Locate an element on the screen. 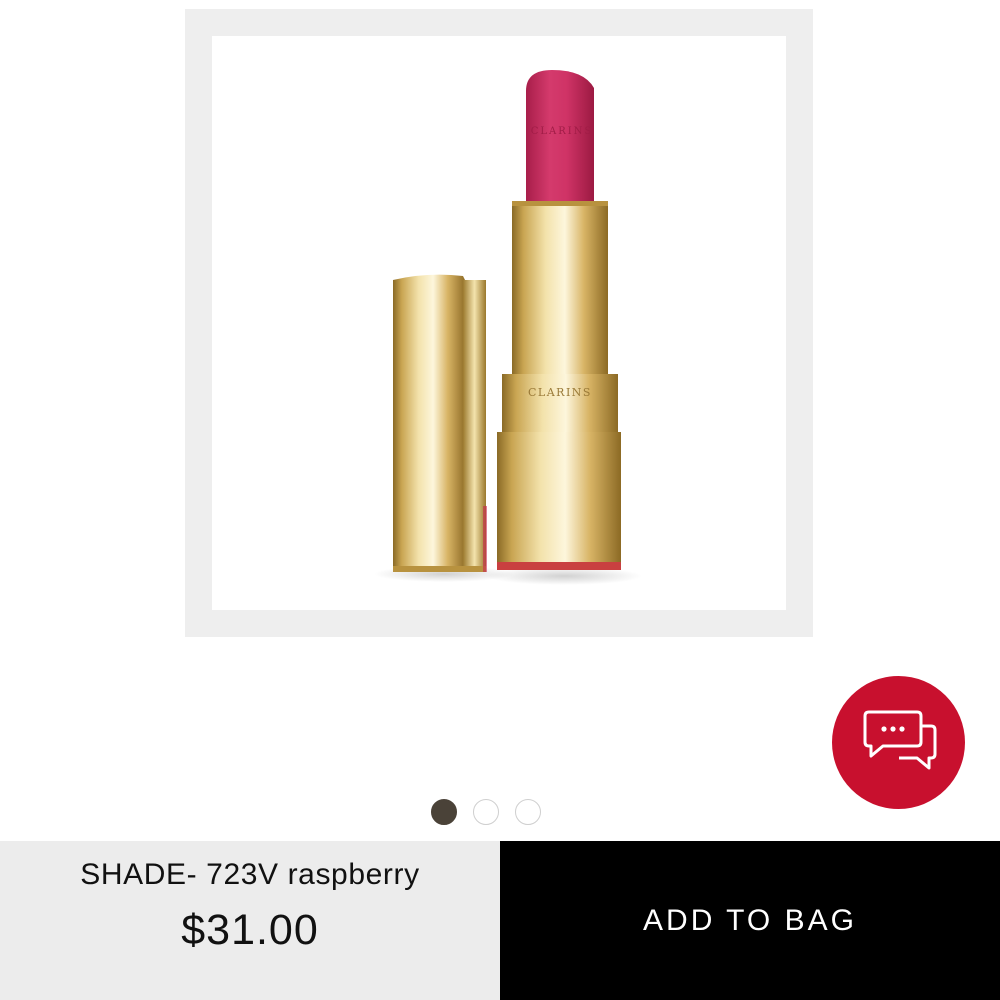 The image size is (1000, 1000). lipstick-illustration: CLARINS CLARINS is located at coordinates (508, 327).